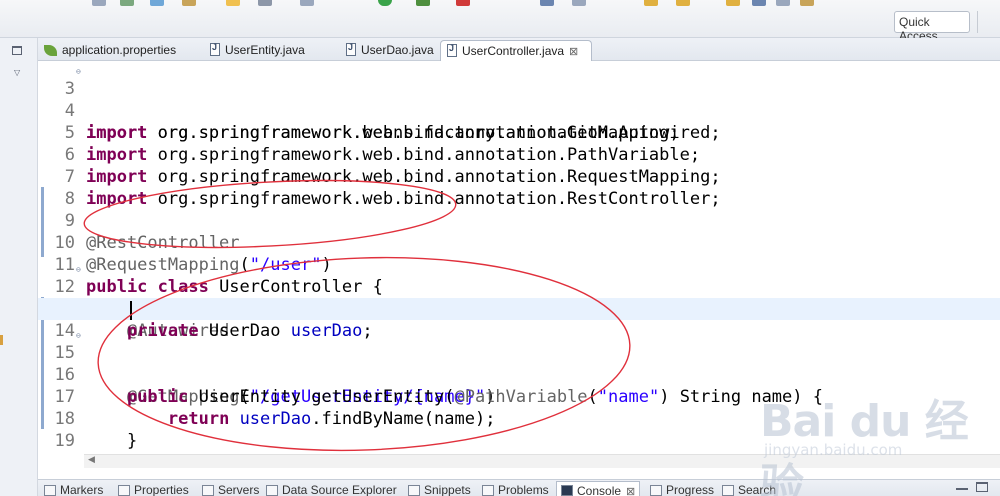 This screenshot has height=496, width=1000. I want to click on close-tab-icon: ⊠, so click(573, 52).